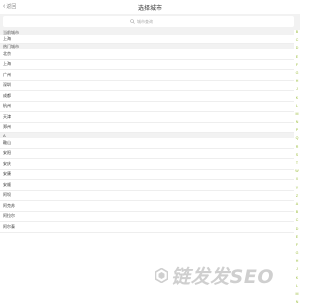 The image size is (320, 306). I want to click on city-item: 安顺, so click(147, 185).